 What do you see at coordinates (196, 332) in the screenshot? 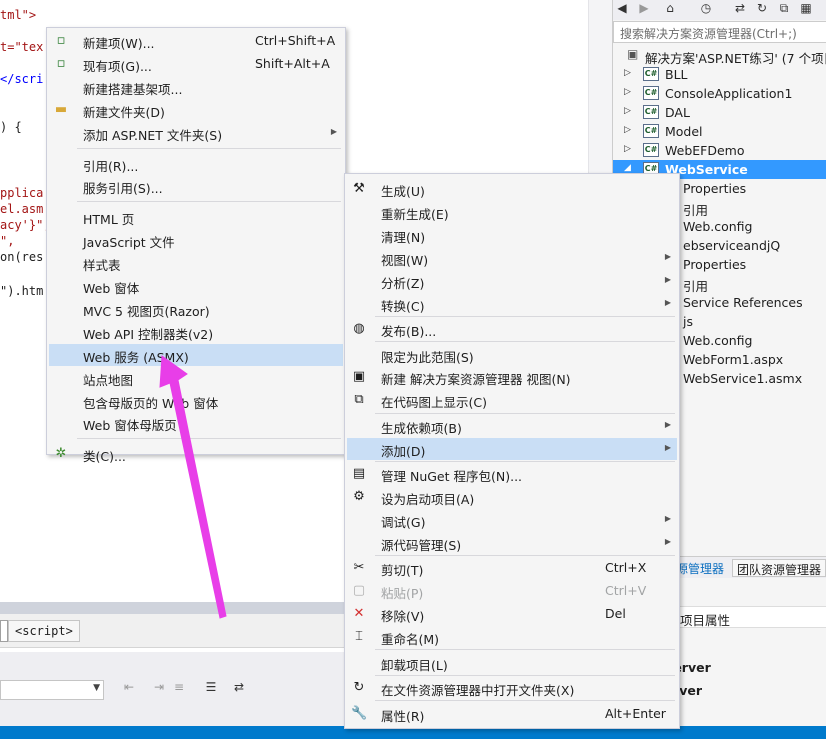
I see `menu-item: Web API 控制器类(v2)` at bounding box center [196, 332].